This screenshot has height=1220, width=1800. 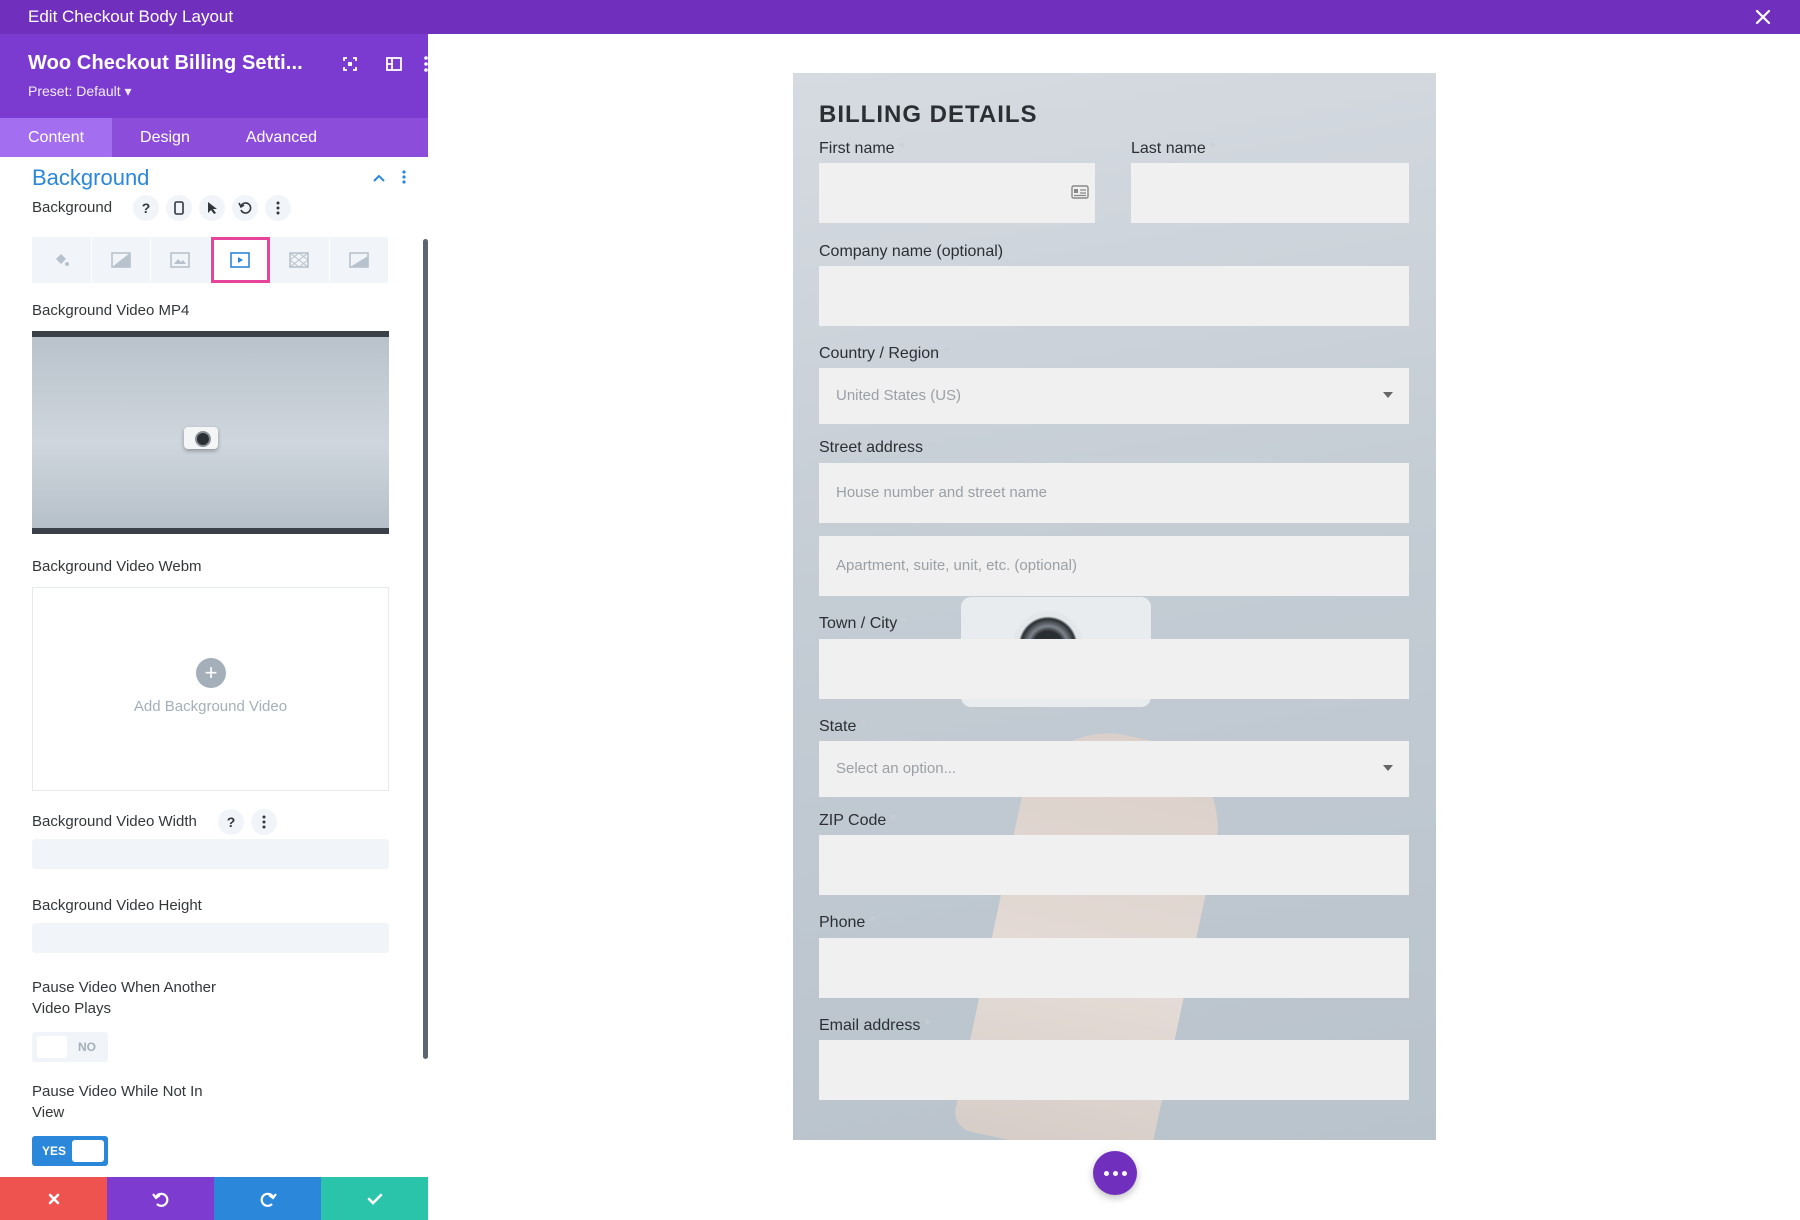 I want to click on phone-input, so click(x=1114, y=968).